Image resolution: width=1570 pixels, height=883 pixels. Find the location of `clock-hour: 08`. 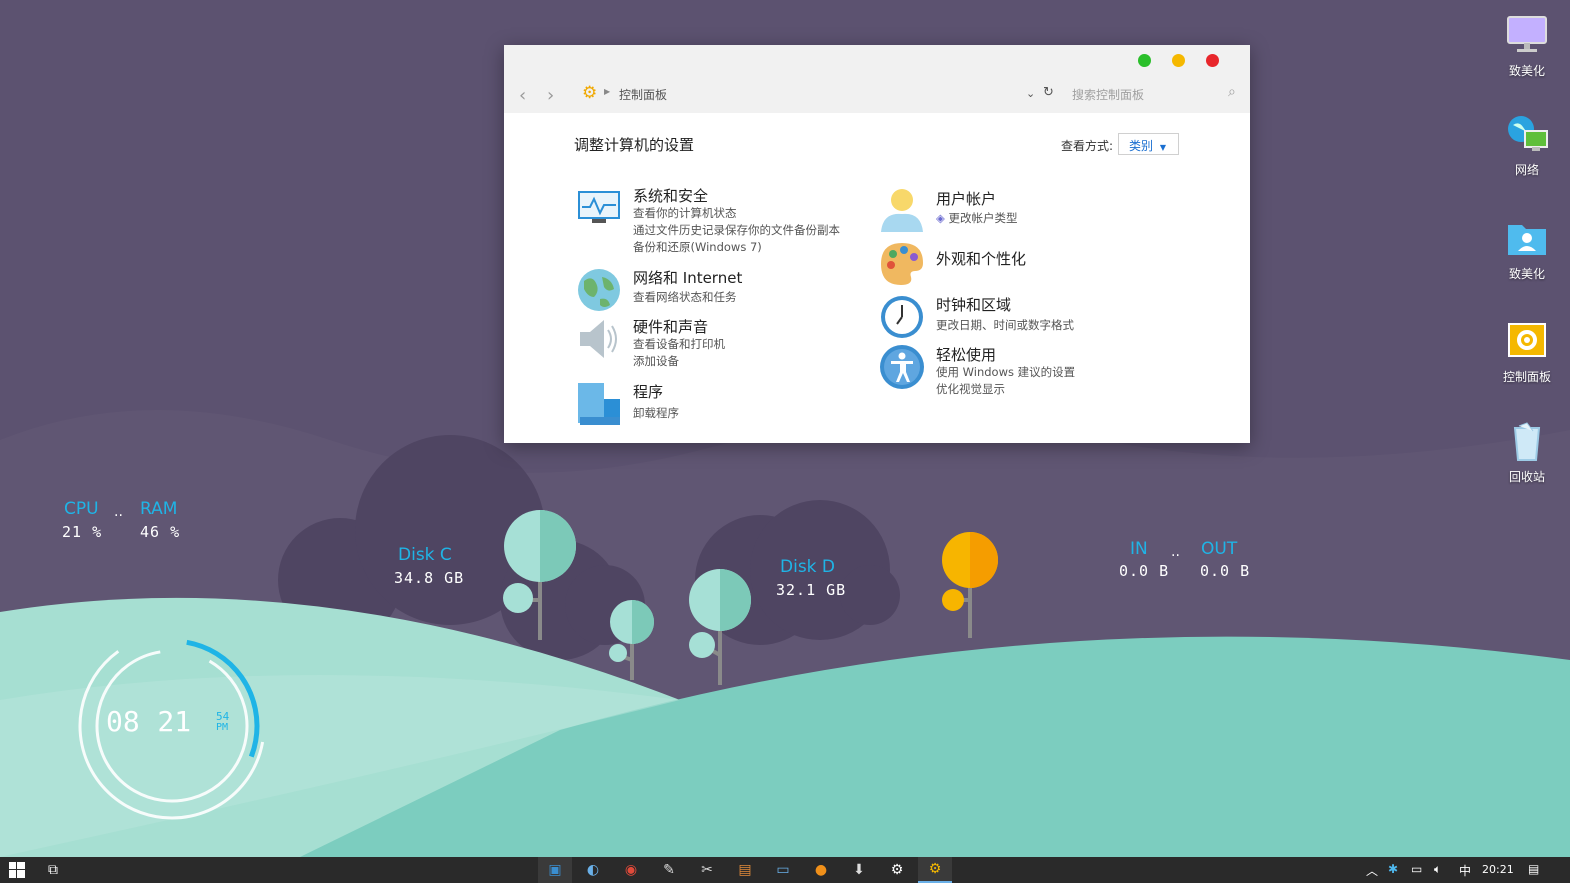

clock-hour: 08 is located at coordinates (123, 721).